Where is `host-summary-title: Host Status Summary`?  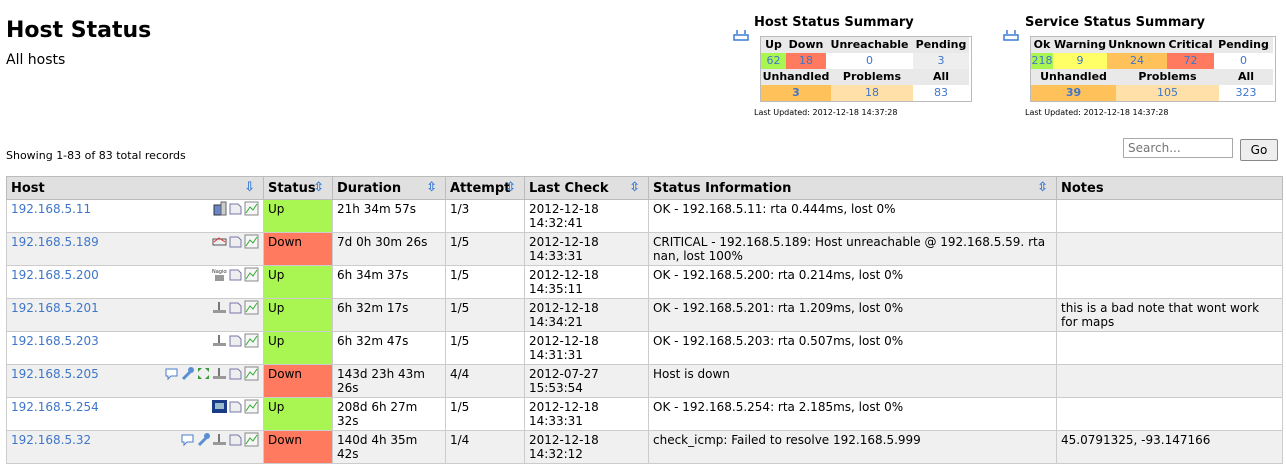
host-summary-title: Host Status Summary is located at coordinates (834, 22).